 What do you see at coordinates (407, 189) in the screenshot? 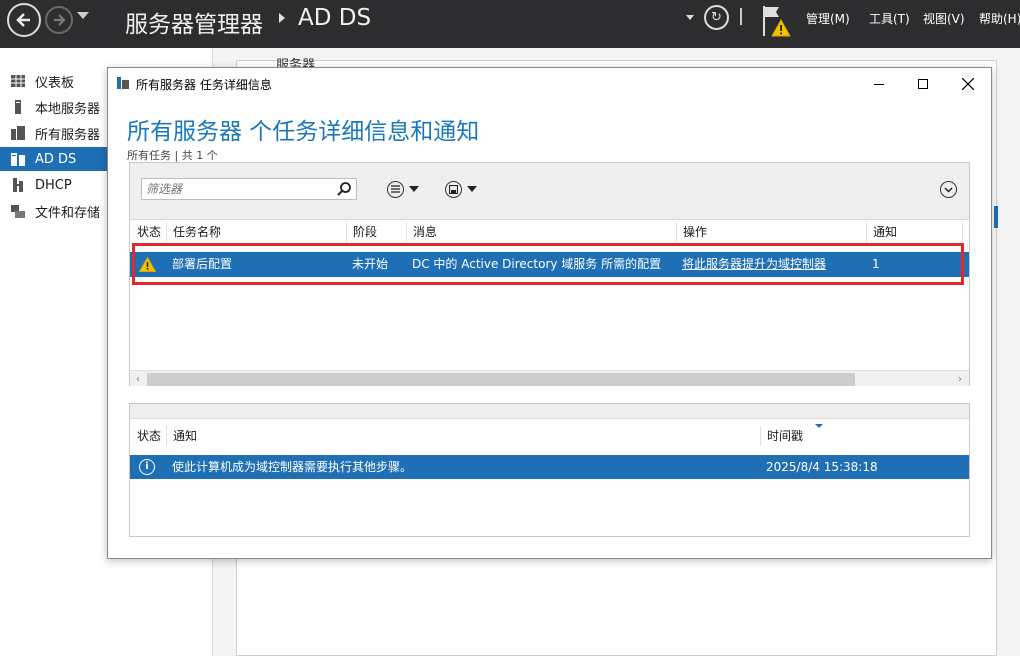
I see `column-options-button` at bounding box center [407, 189].